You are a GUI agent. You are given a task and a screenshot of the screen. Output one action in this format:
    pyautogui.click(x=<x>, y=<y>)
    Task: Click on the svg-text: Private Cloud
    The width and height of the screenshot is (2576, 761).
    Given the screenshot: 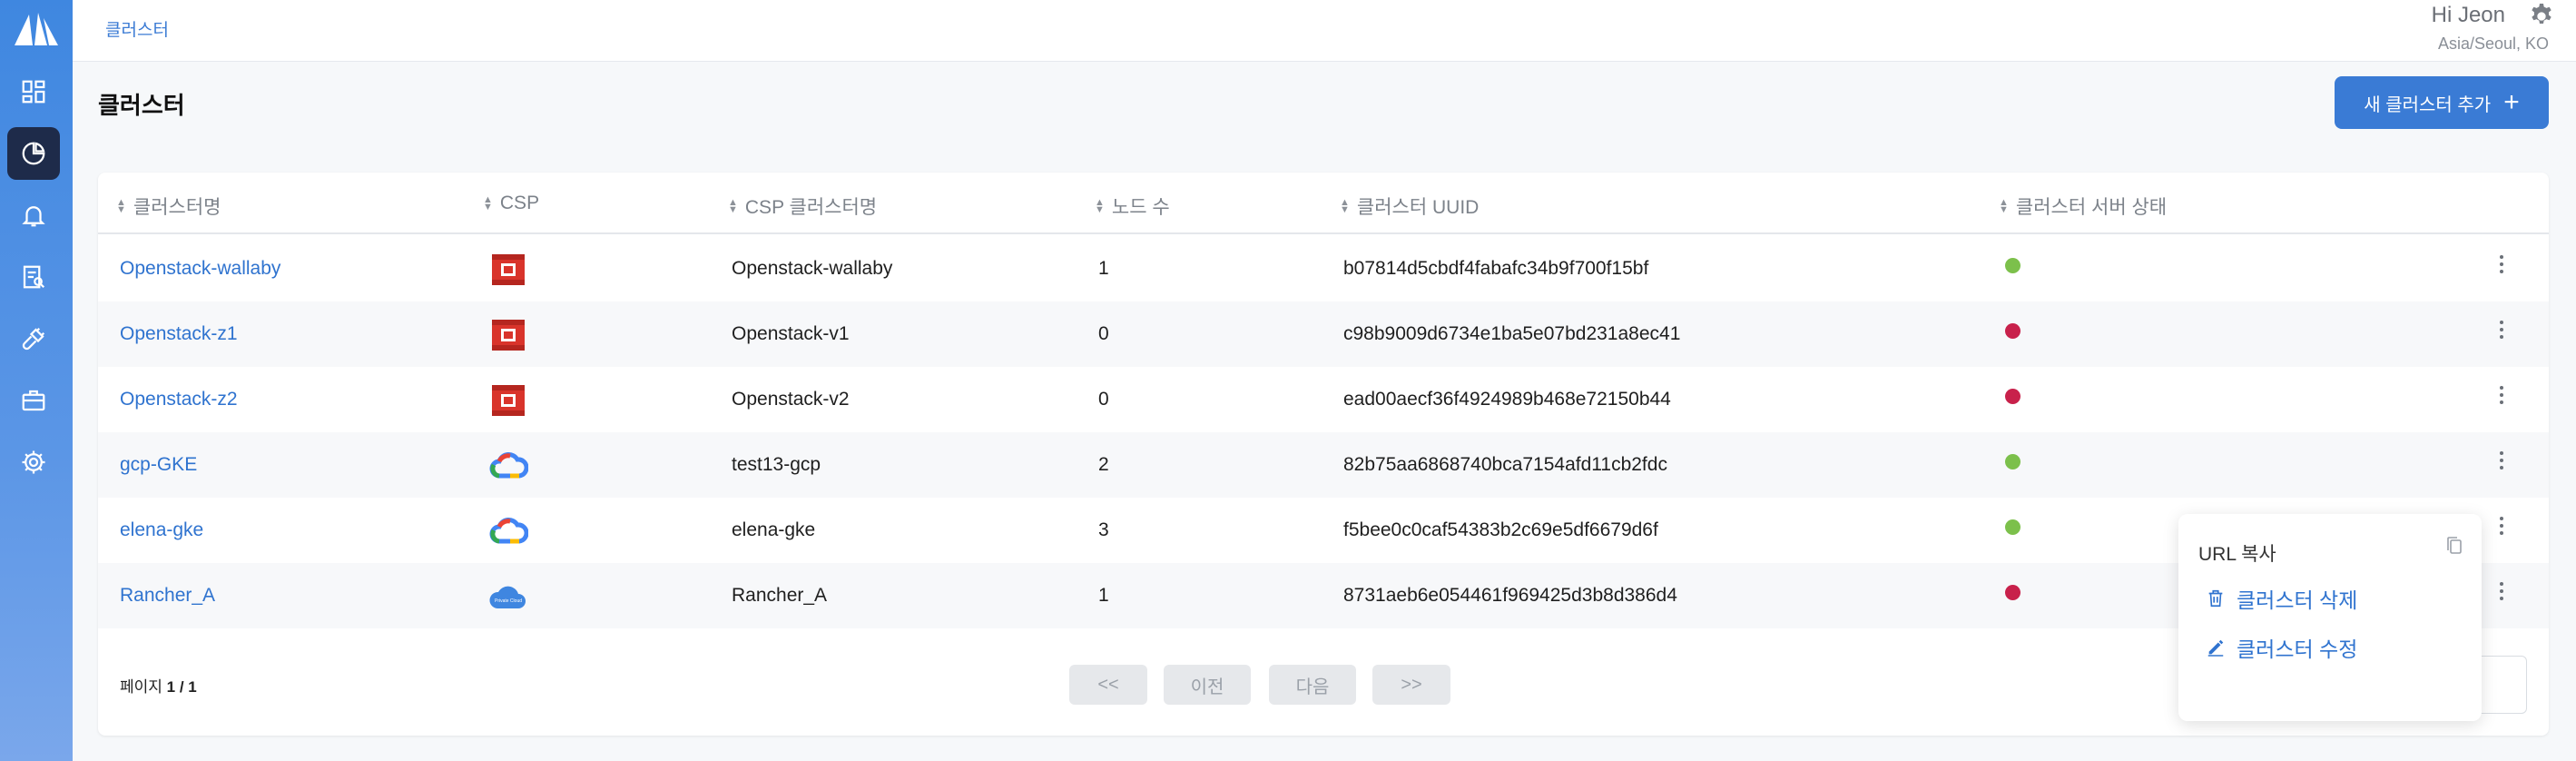 What is the action you would take?
    pyautogui.click(x=508, y=601)
    